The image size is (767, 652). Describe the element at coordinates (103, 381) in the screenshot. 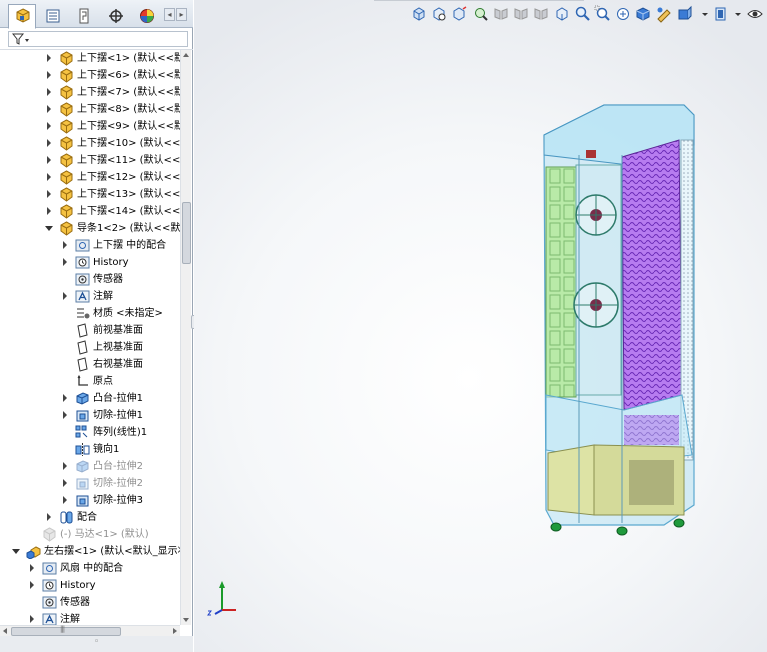

I see `tree-item-label: 原点` at that location.